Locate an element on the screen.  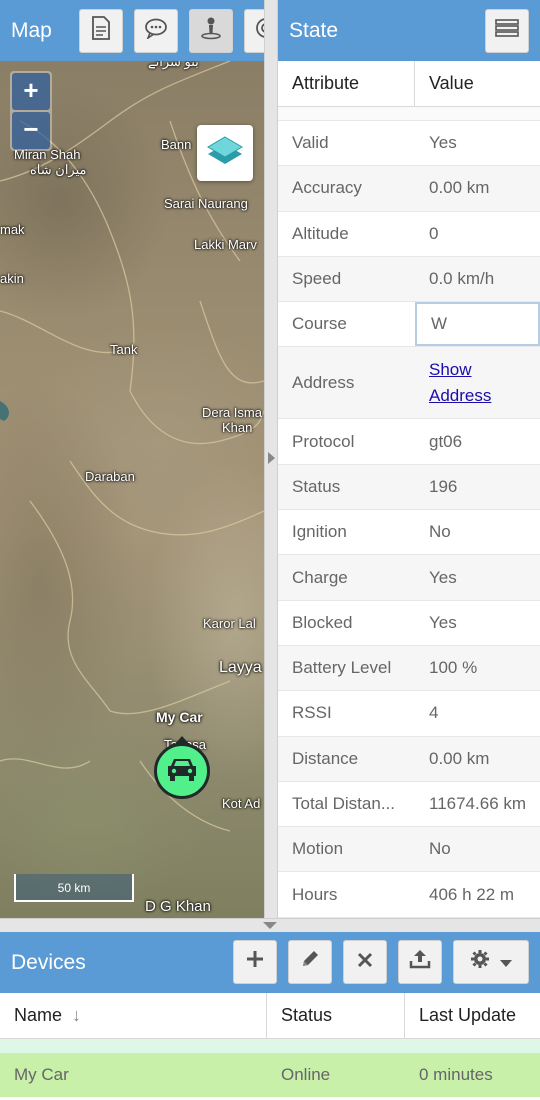
horizontal-splitter is located at coordinates (270, 925).